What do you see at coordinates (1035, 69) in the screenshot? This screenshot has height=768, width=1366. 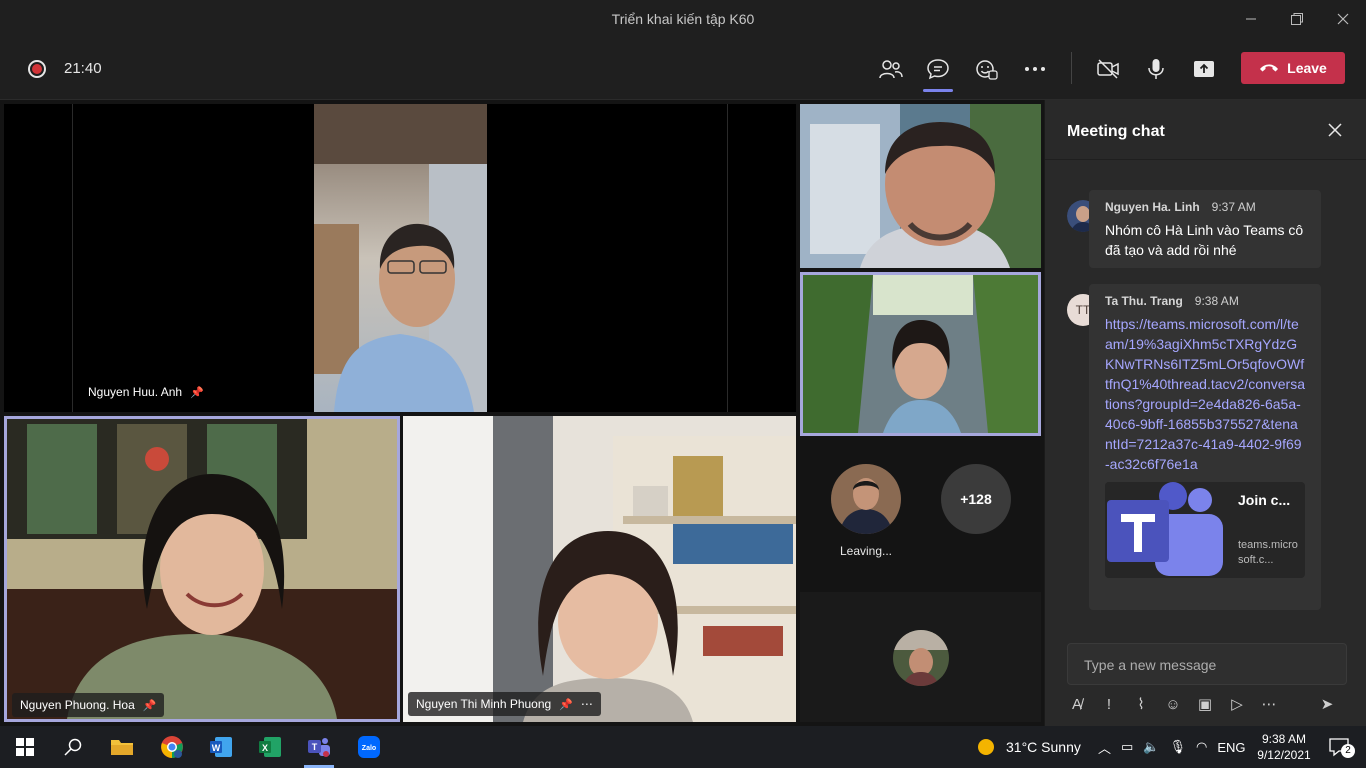 I see `more-actions-button` at bounding box center [1035, 69].